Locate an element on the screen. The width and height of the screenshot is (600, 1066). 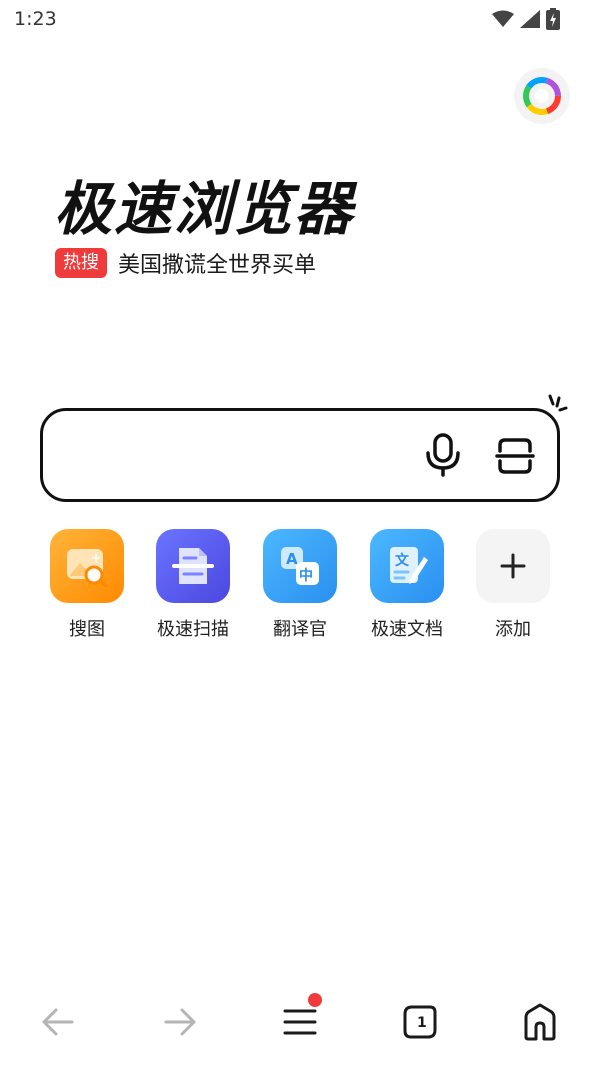
voice-search-button is located at coordinates (443, 455).